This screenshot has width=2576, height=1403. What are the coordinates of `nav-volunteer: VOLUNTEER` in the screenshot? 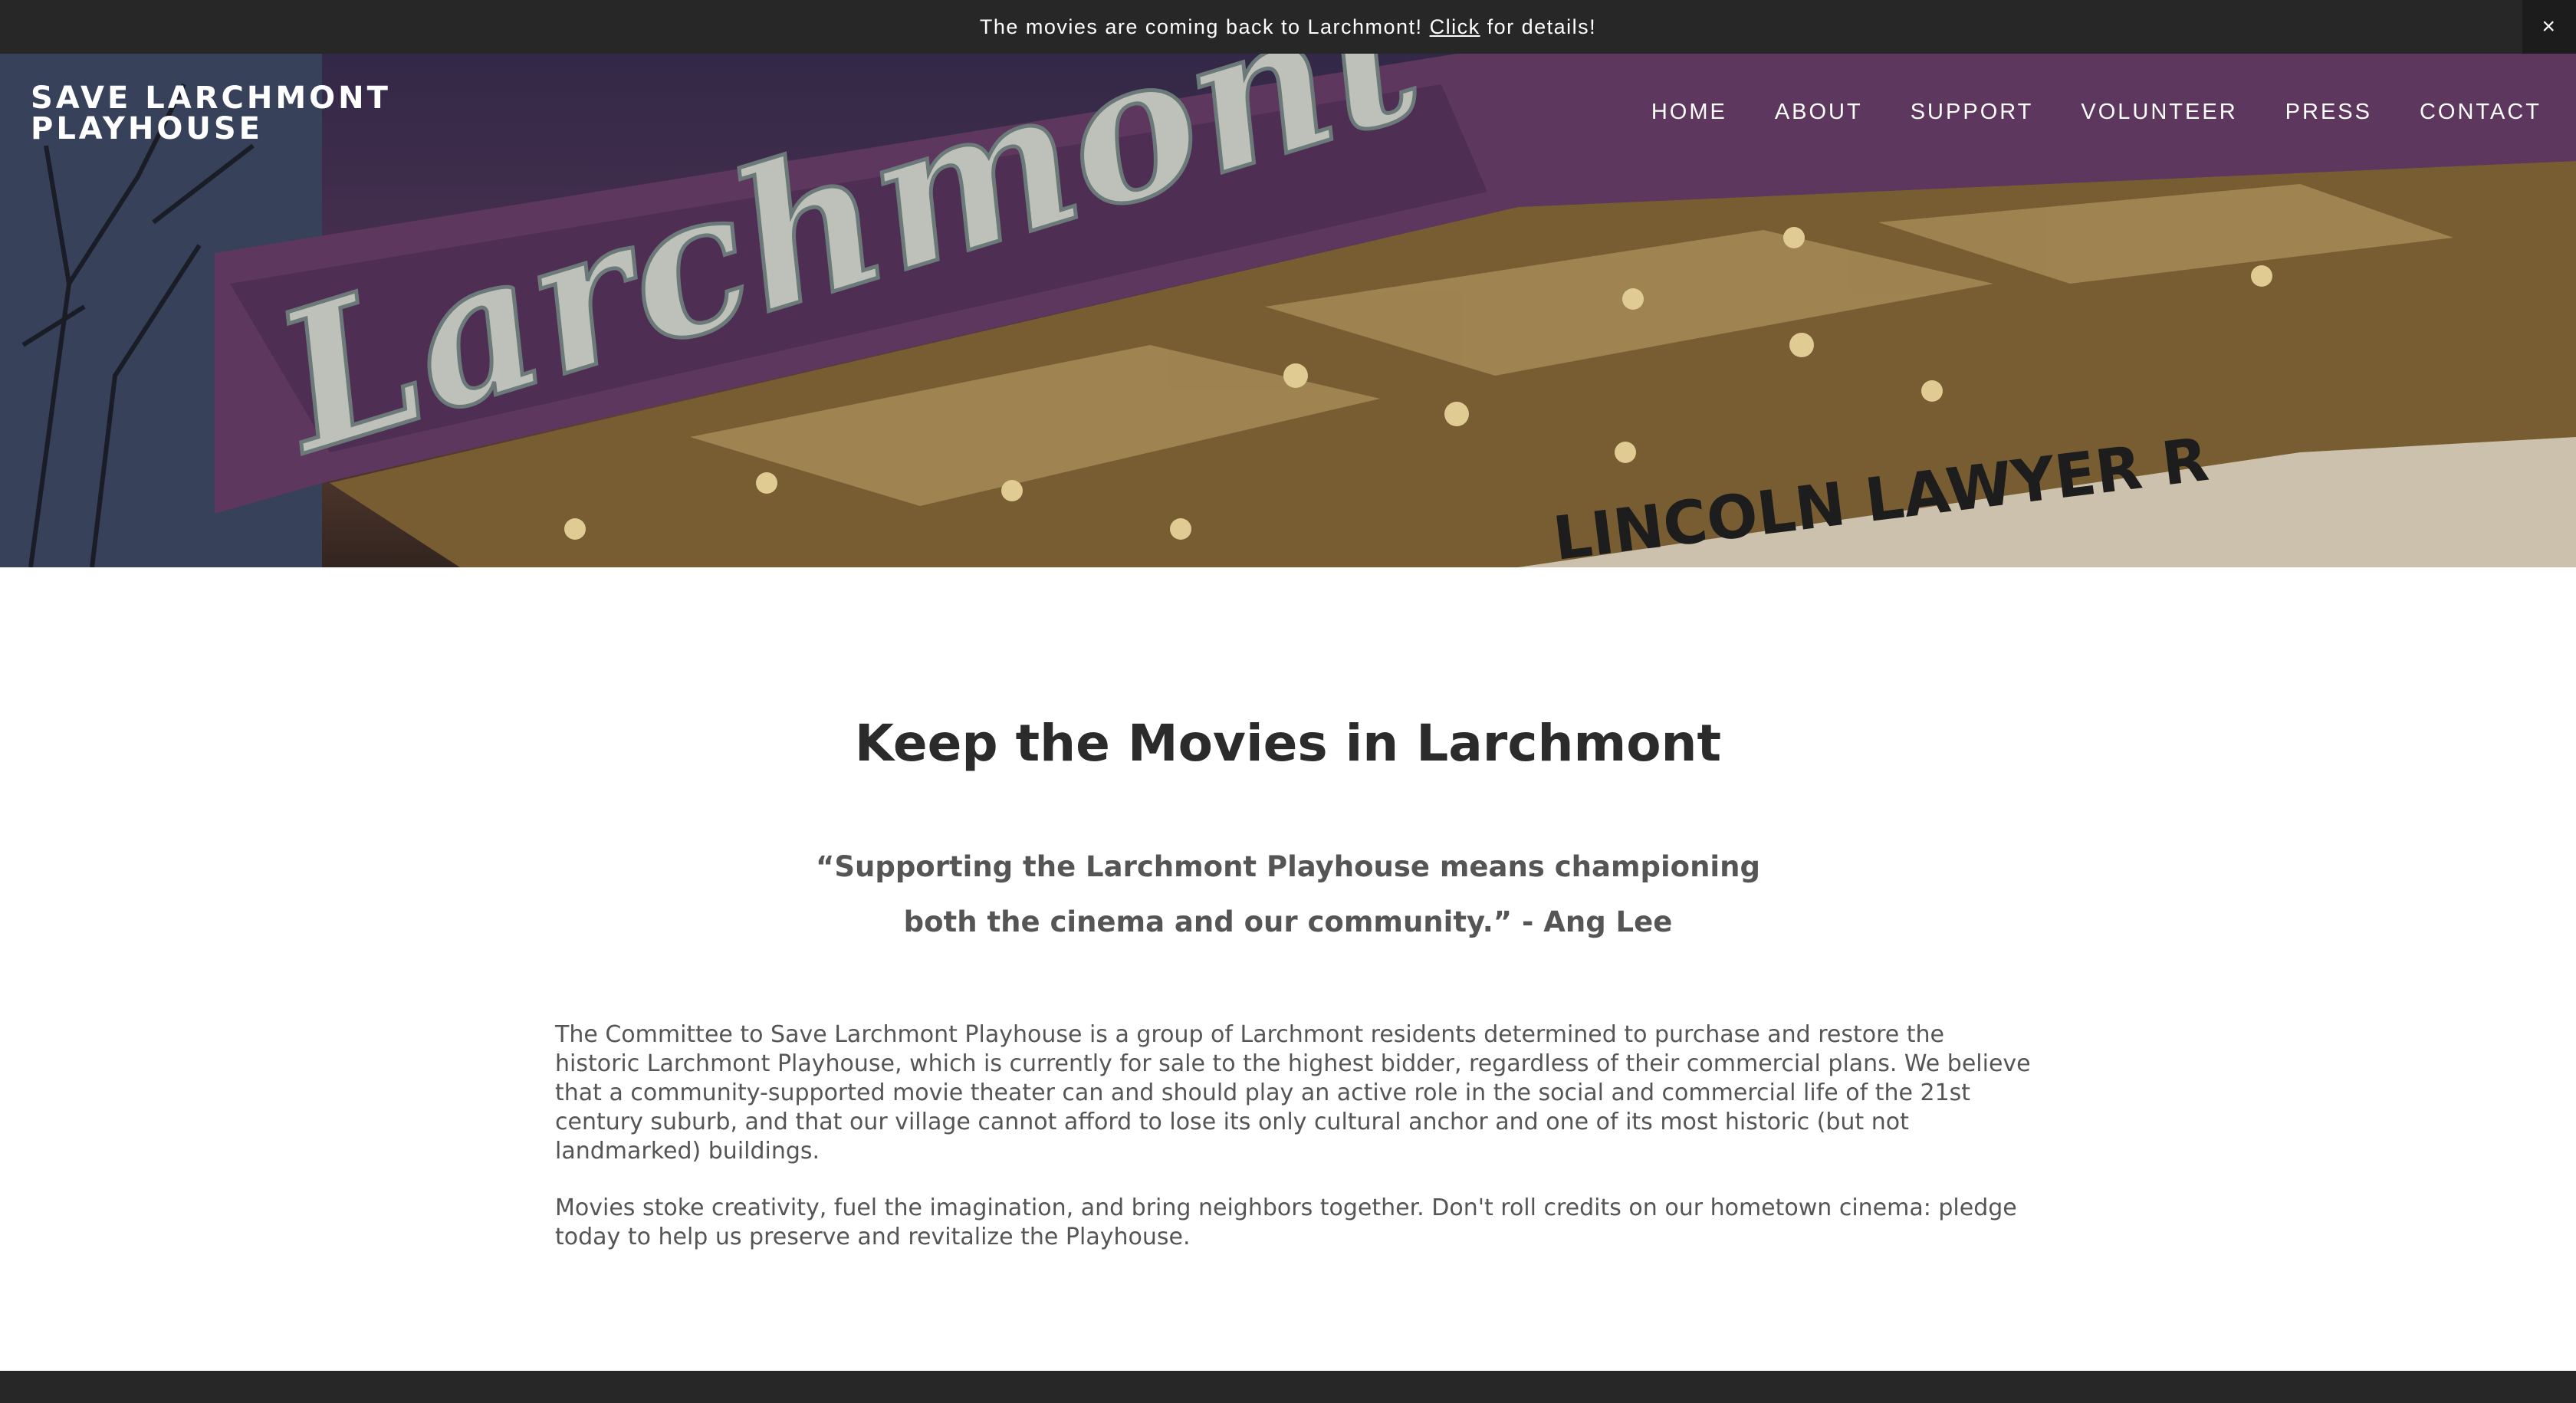 It's located at (2159, 113).